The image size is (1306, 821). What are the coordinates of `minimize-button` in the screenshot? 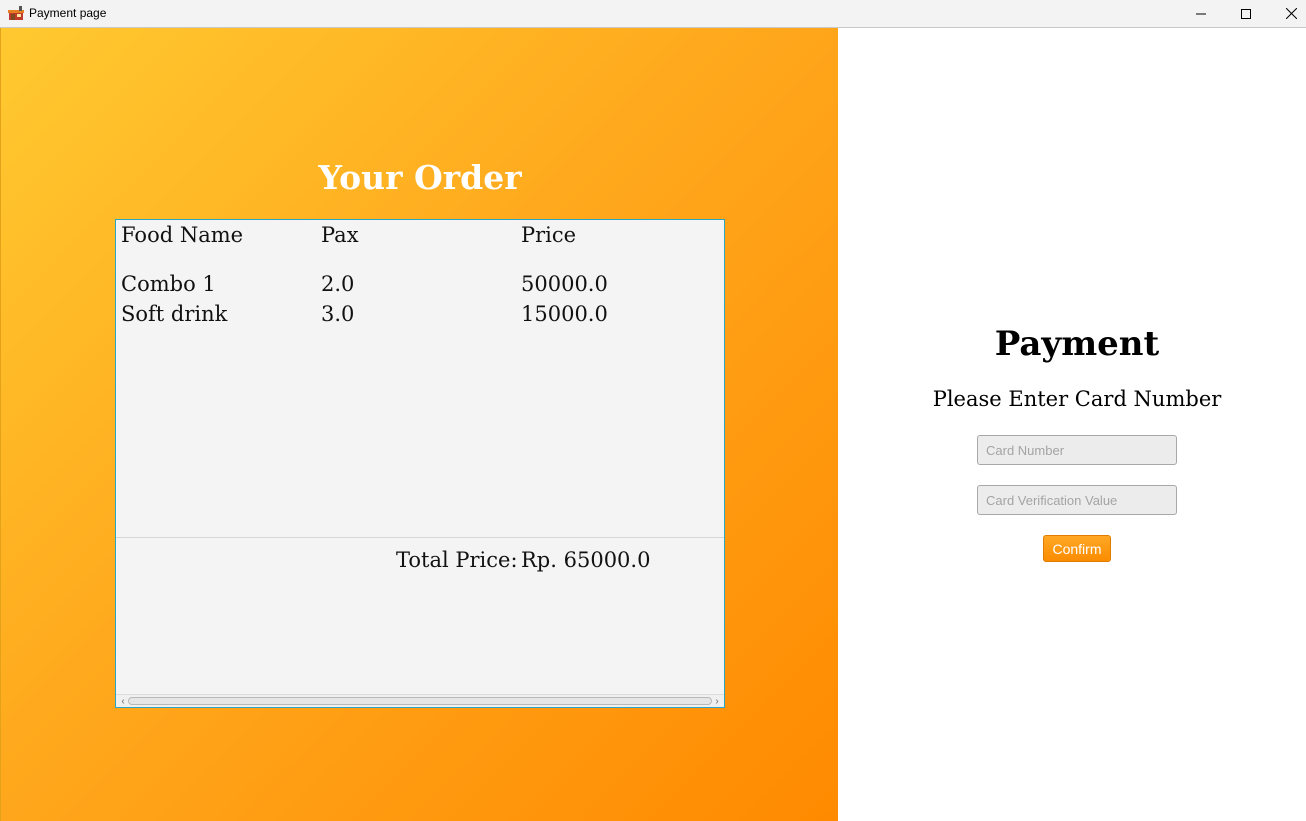 It's located at (1201, 13).